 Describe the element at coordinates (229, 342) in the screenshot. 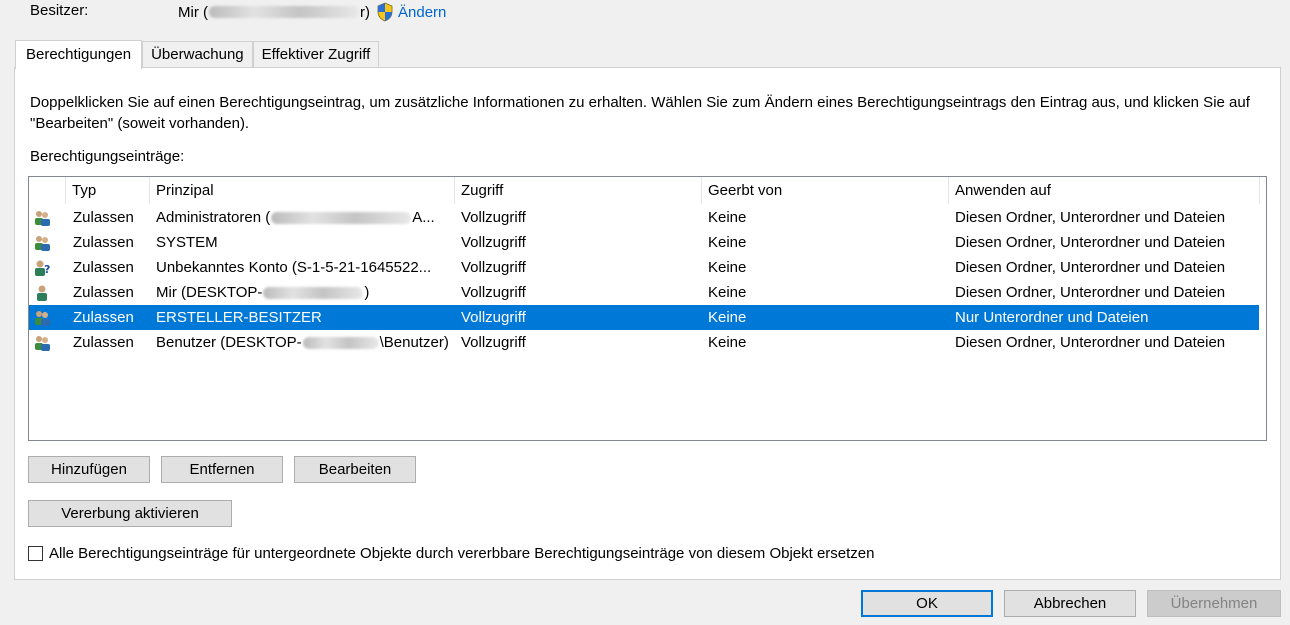

I see `principal-text: Benutzer (DESKTOP-` at that location.